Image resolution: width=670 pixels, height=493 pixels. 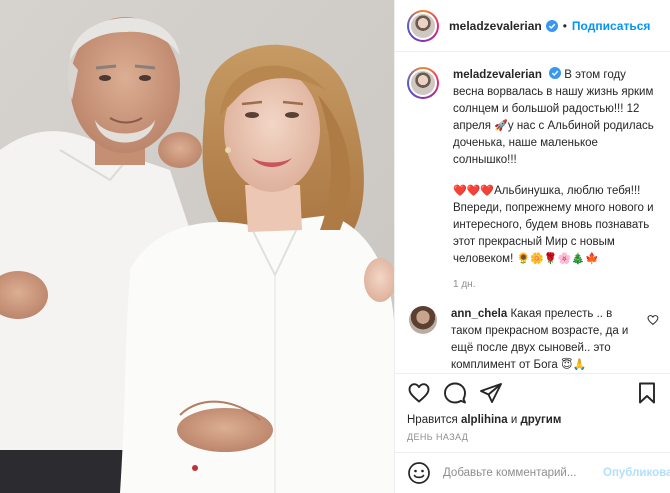 What do you see at coordinates (419, 473) in the screenshot?
I see `smile-icon` at bounding box center [419, 473].